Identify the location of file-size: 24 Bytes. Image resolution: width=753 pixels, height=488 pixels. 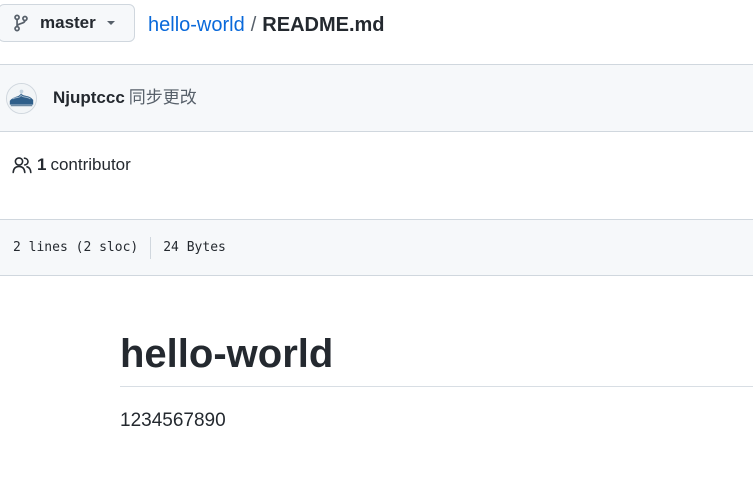
(194, 247).